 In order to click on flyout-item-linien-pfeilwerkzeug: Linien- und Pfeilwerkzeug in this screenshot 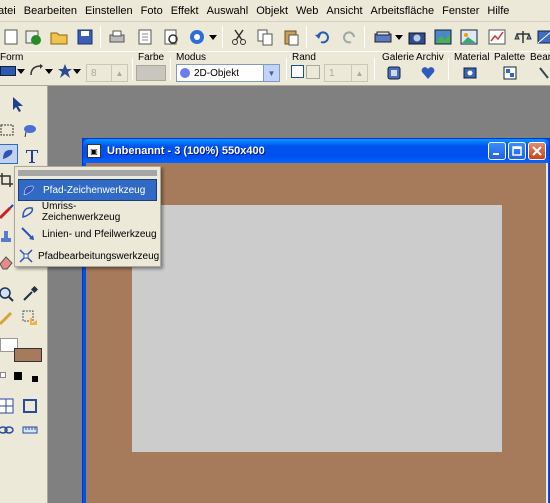, I will do `click(87, 234)`.